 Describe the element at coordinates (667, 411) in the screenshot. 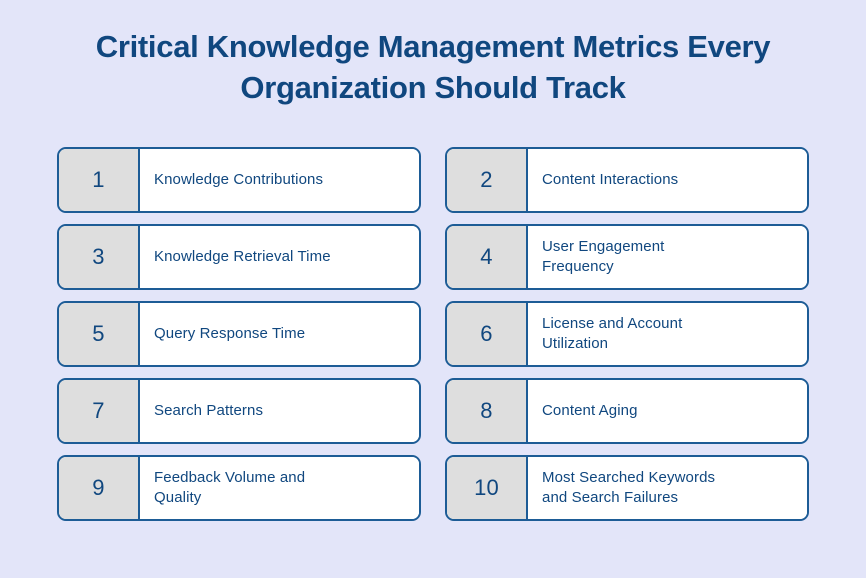

I see `metric-label-area: Content Aging` at that location.